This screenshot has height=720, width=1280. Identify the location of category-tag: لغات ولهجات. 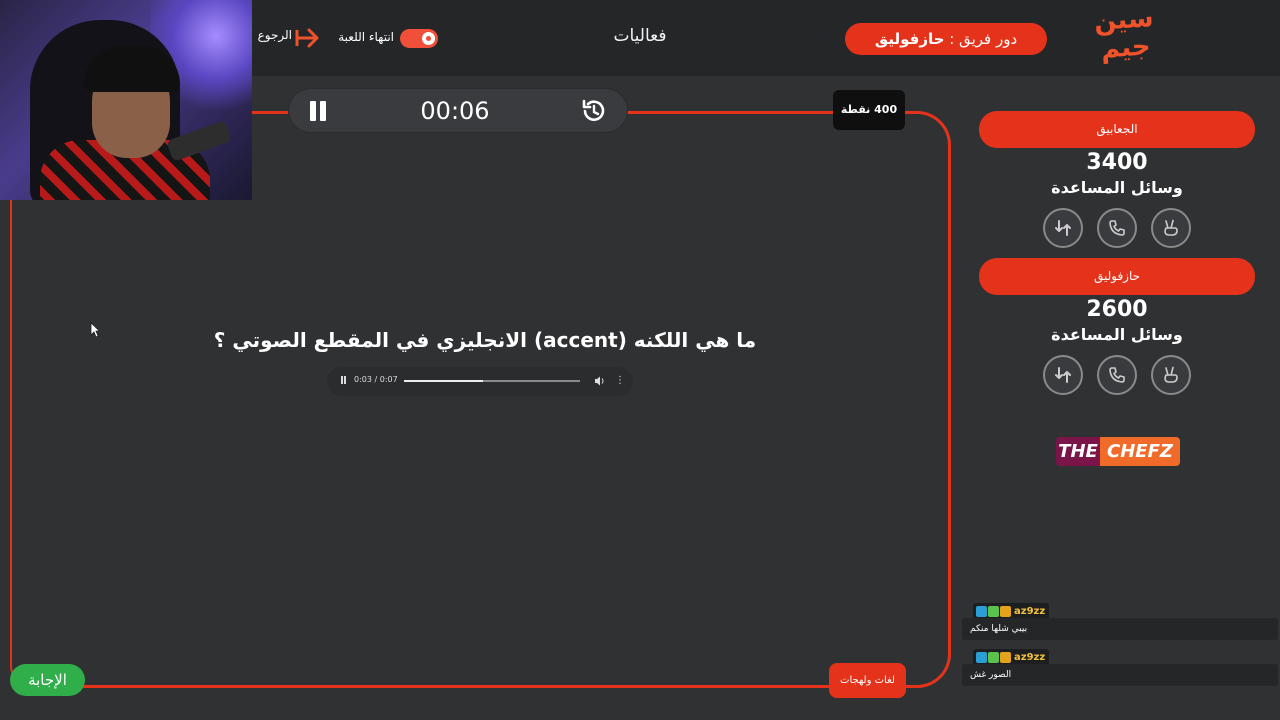
(867, 680).